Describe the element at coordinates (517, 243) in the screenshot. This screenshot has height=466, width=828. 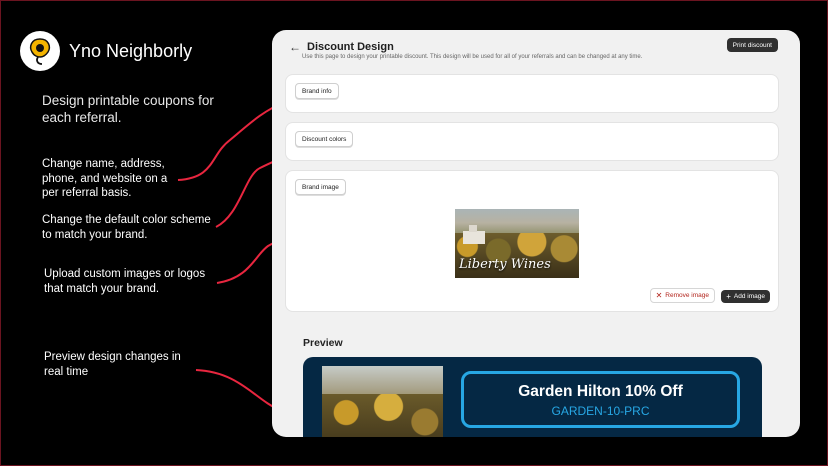
I see `brand-image-preview: Liberty Wines` at that location.